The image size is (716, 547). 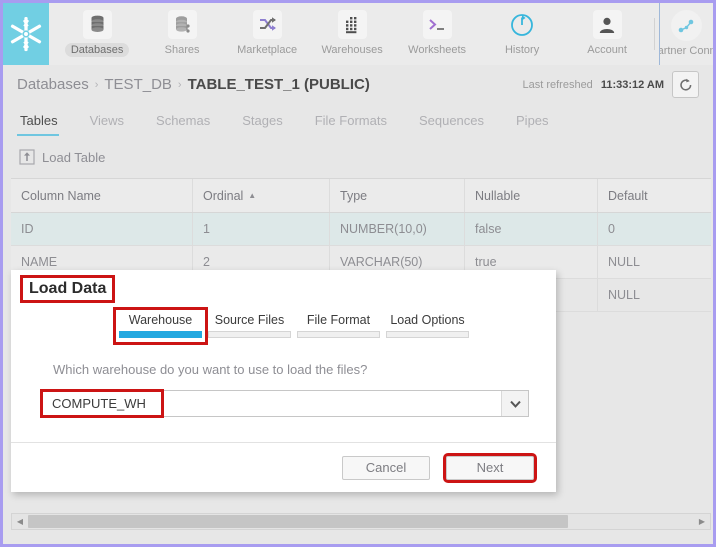 What do you see at coordinates (182, 50) in the screenshot?
I see `nav-item-shares-label: Shares` at bounding box center [182, 50].